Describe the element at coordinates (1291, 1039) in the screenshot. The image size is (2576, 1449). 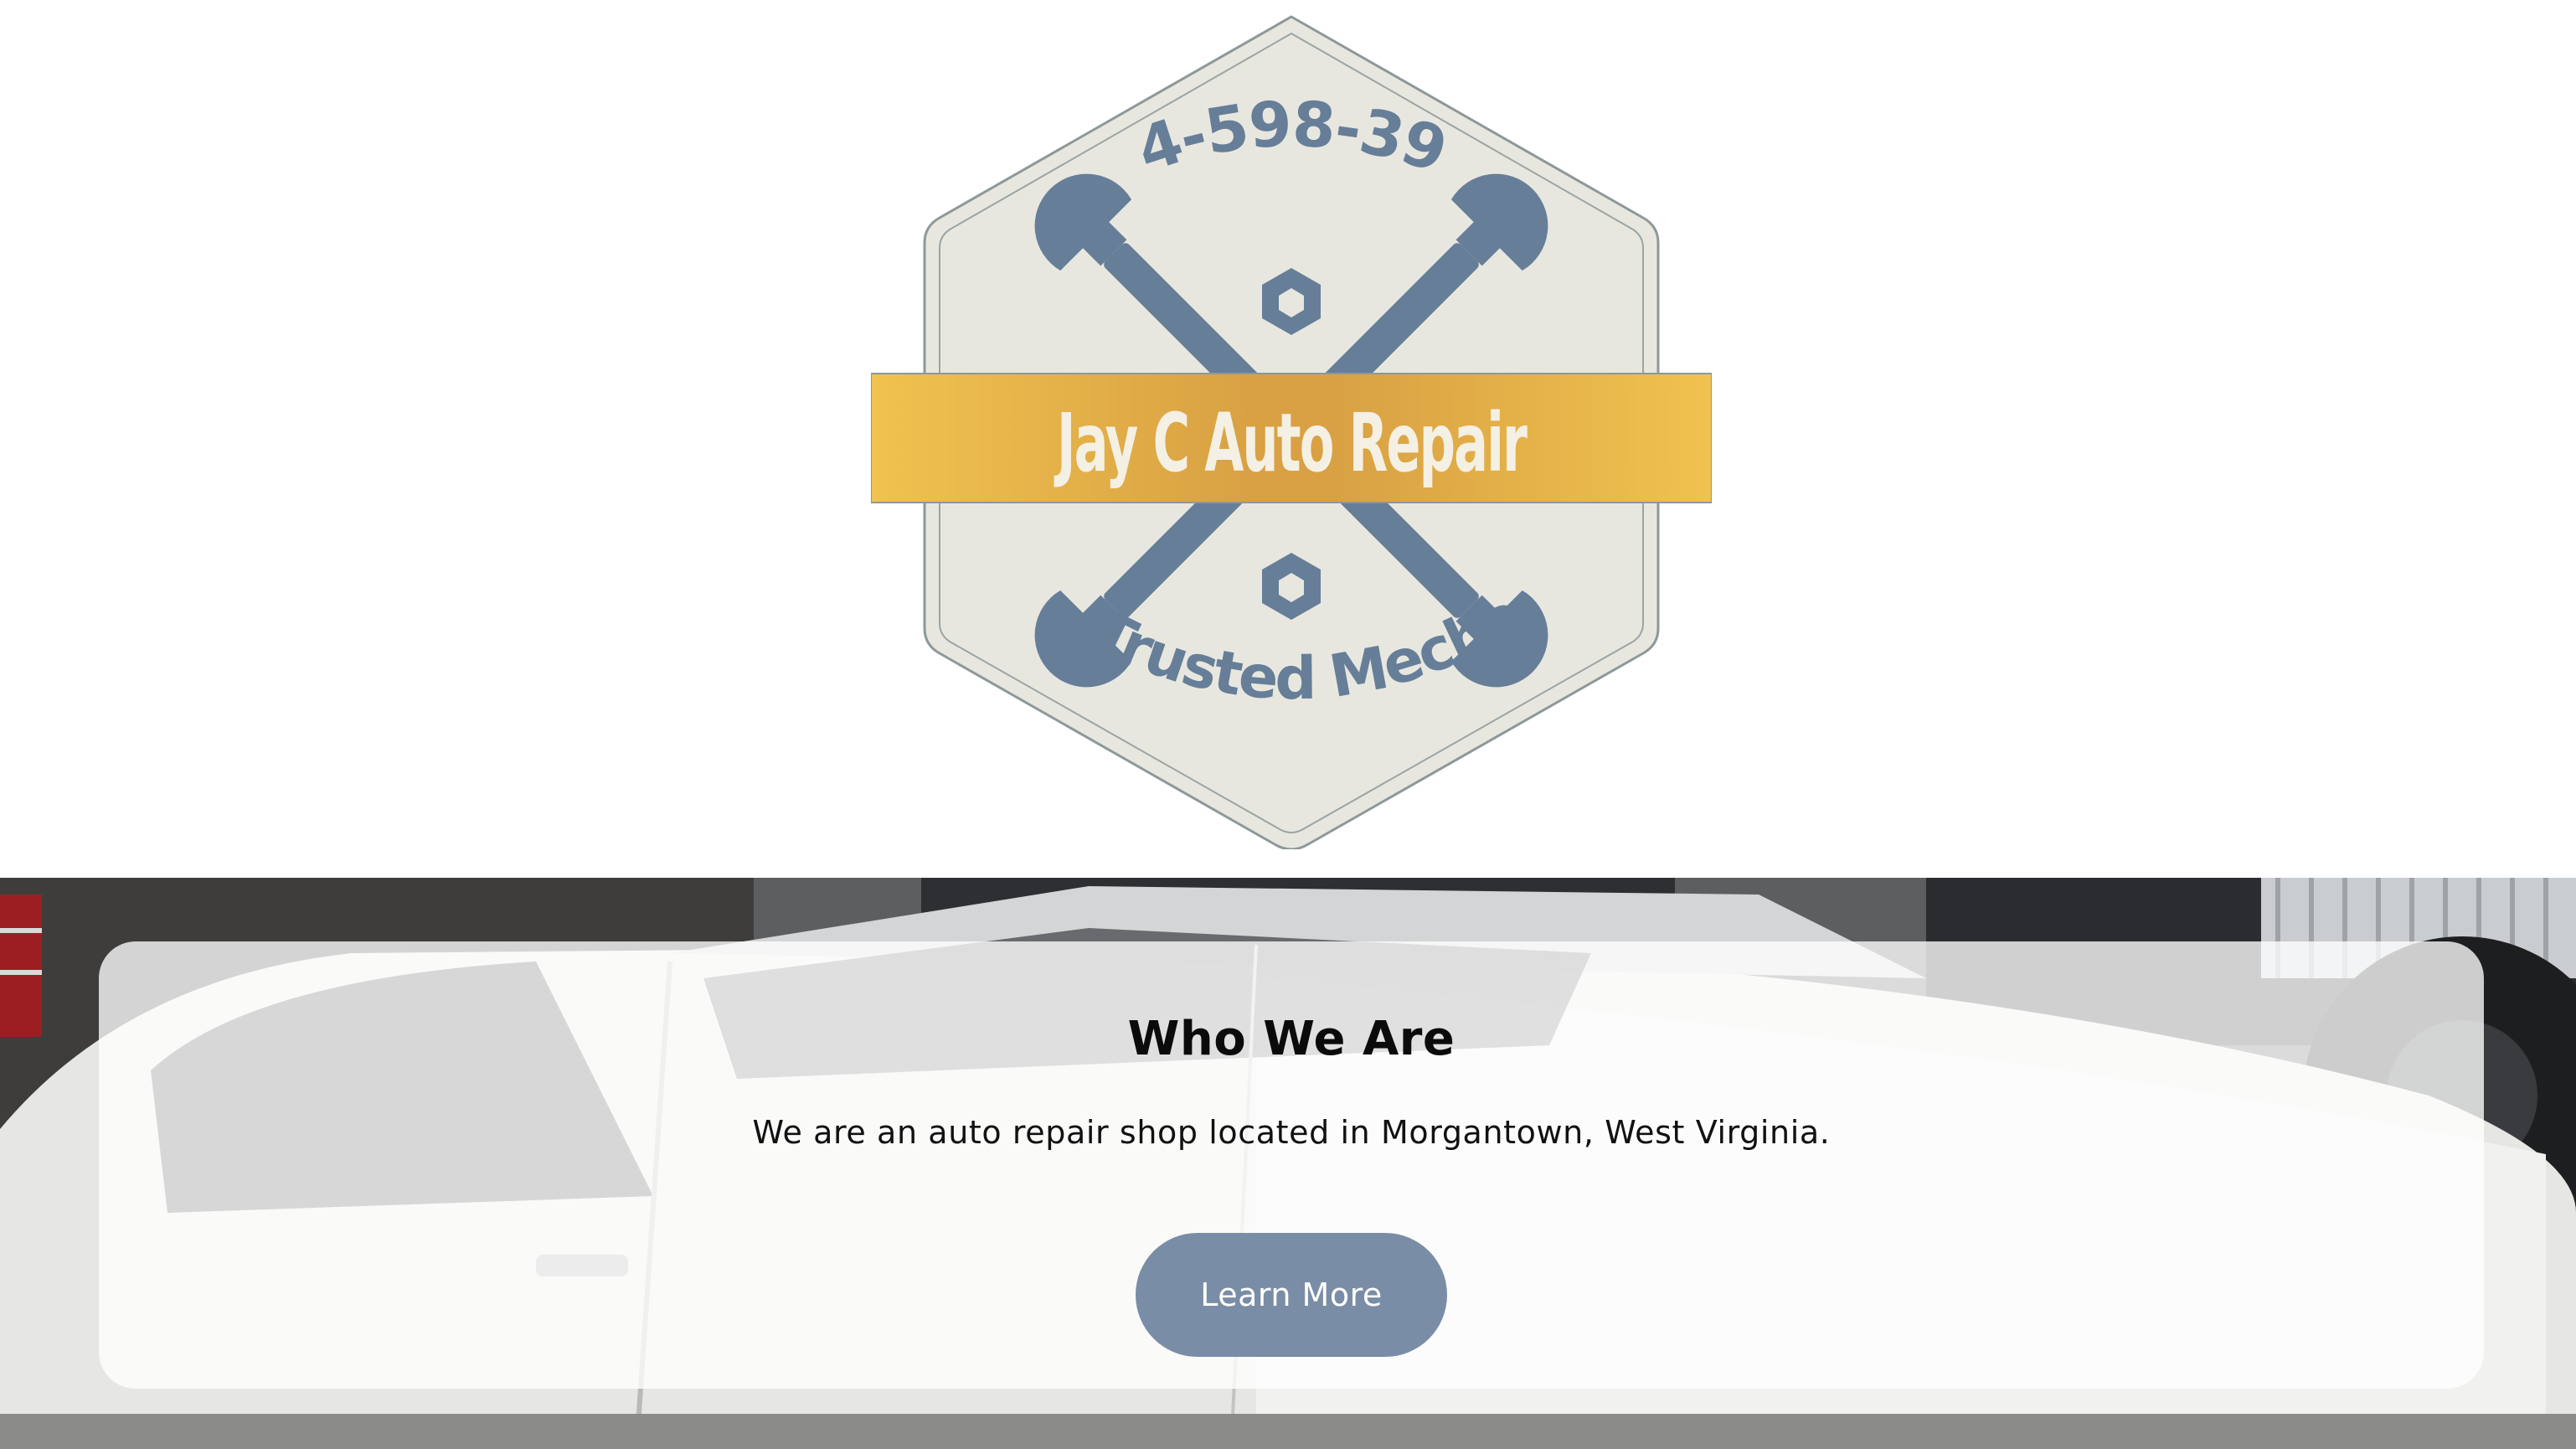
I see `section-title: Who We Are` at that location.